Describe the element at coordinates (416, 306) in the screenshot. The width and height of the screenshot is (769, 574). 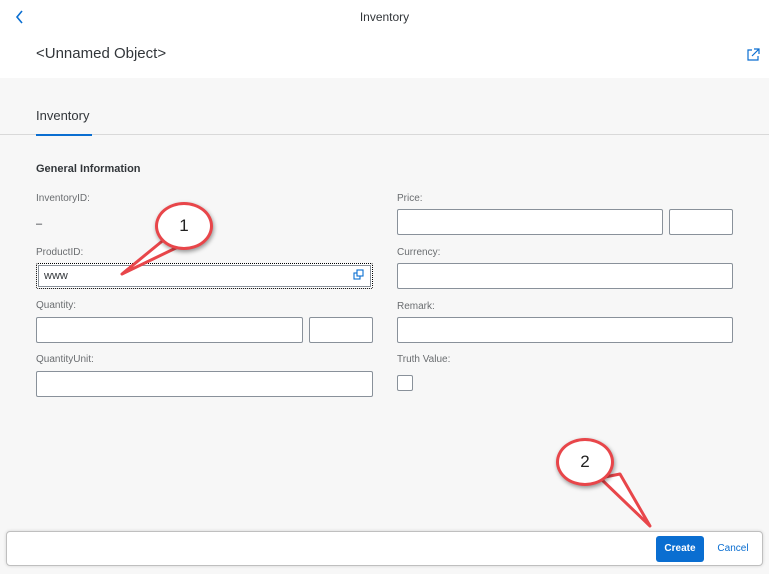
I see `remark-label: Remark:` at that location.